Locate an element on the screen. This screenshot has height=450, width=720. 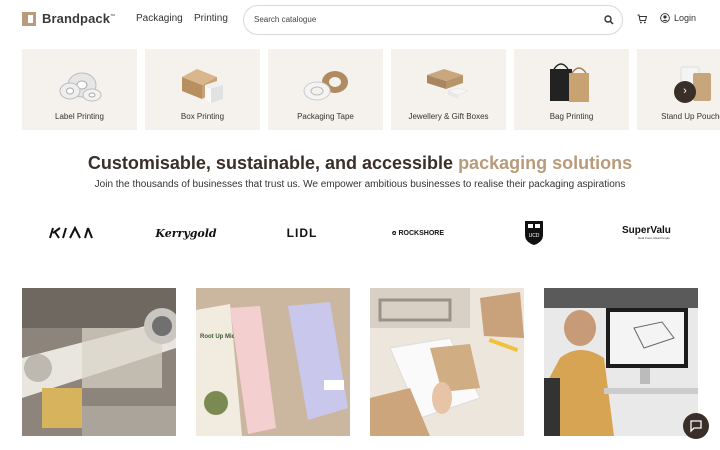
brand-logo-ucd: UCD is located at coordinates (534, 233).